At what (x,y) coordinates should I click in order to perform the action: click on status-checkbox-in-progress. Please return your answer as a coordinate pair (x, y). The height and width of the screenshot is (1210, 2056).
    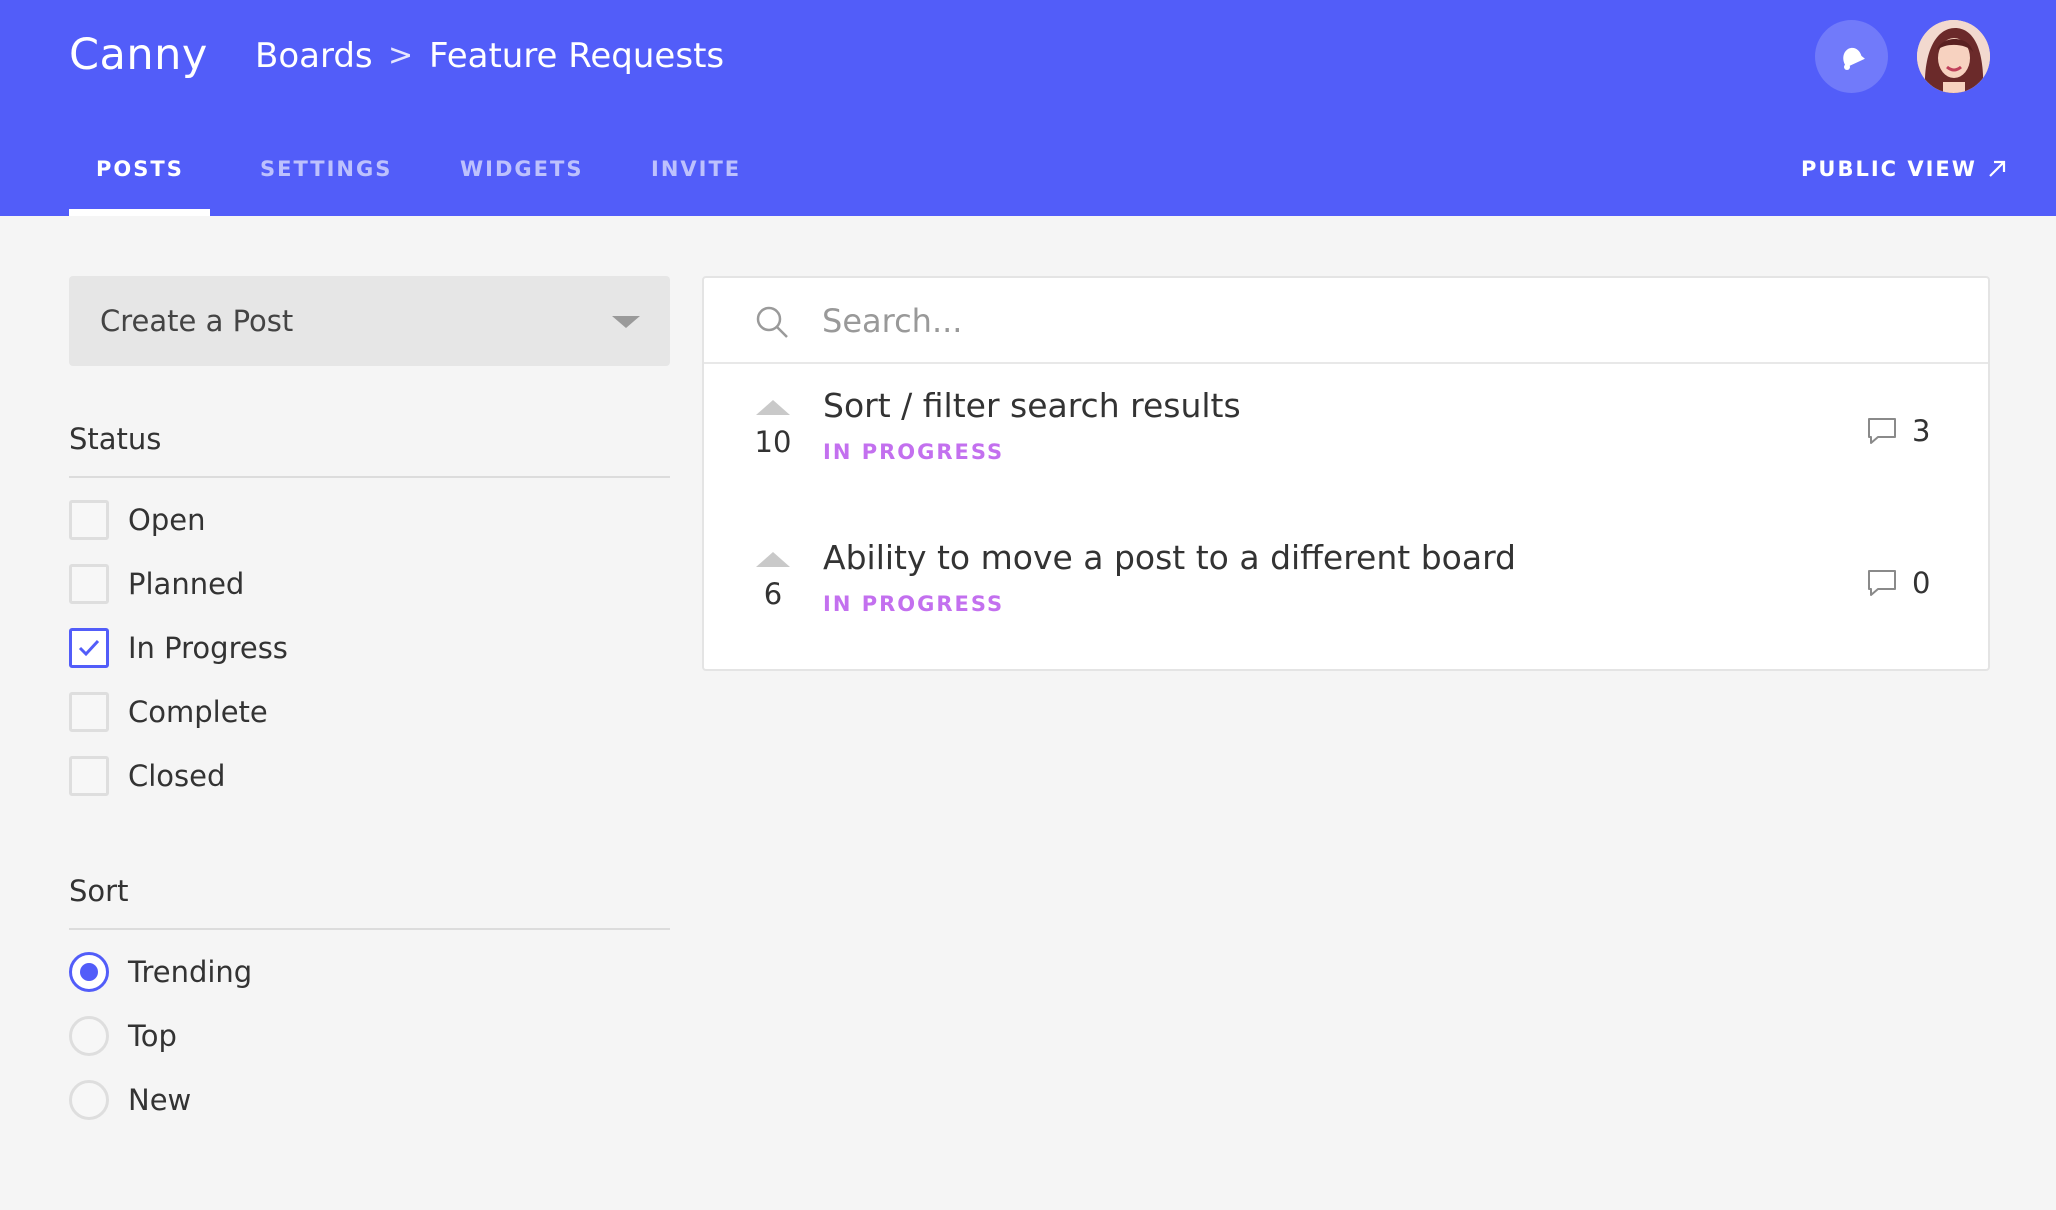
    Looking at the image, I should click on (89, 648).